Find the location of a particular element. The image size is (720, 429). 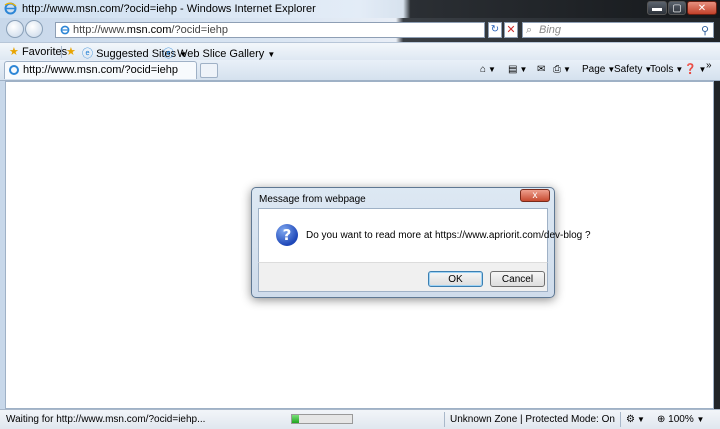

safety-menu: Safety ▼ is located at coordinates (633, 69).